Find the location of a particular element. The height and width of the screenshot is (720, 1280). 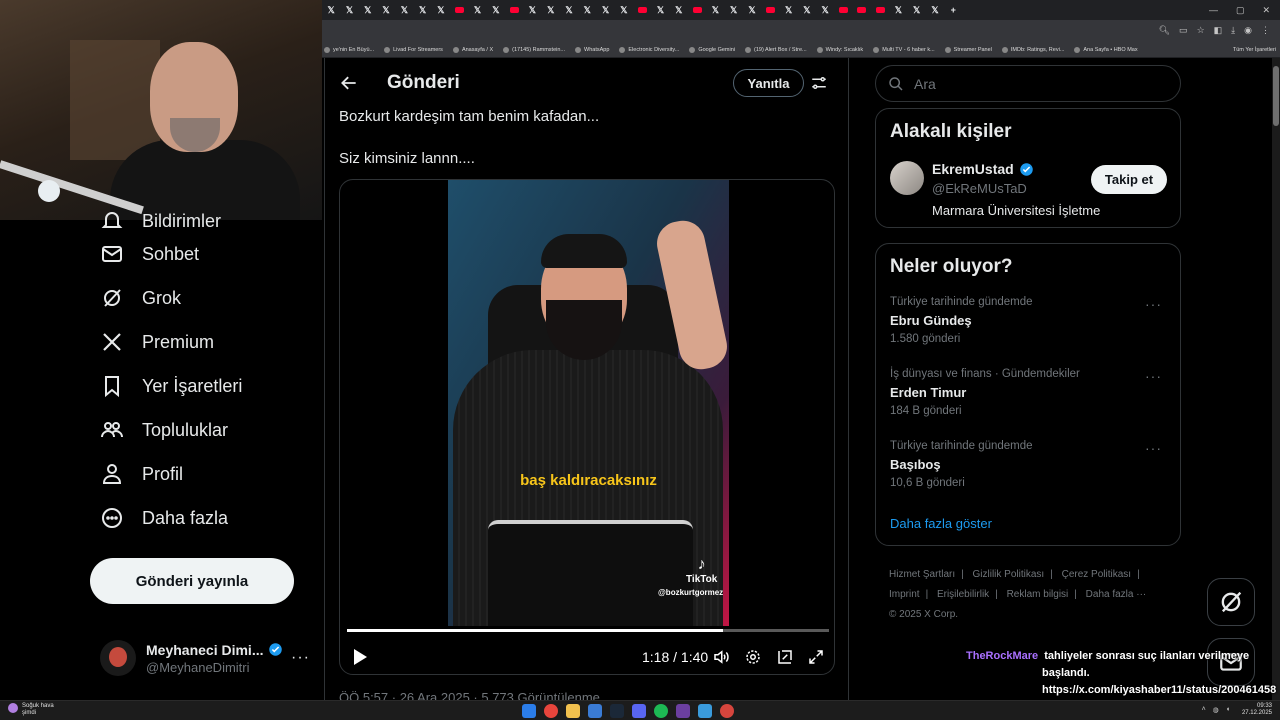

grok-floating-button is located at coordinates (1231, 602).